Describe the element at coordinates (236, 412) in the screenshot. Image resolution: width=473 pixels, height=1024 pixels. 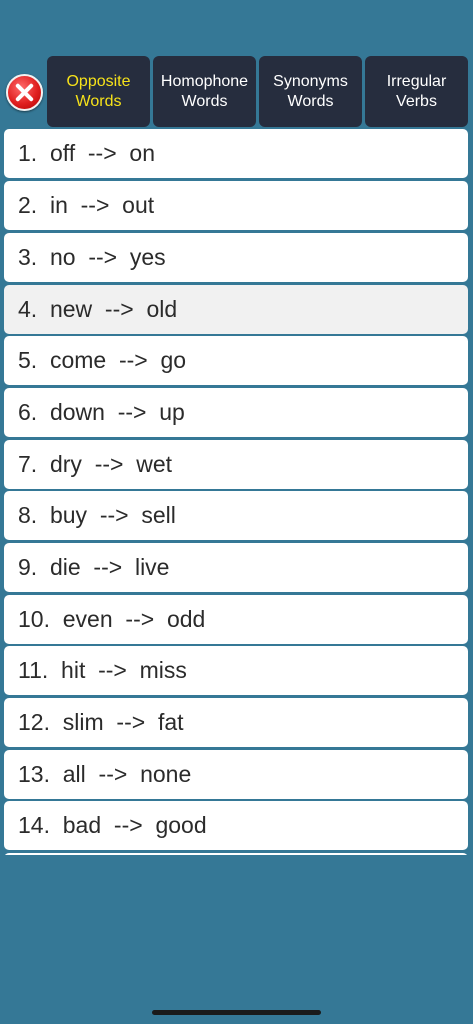
I see `list-item: 6. down --> up` at that location.